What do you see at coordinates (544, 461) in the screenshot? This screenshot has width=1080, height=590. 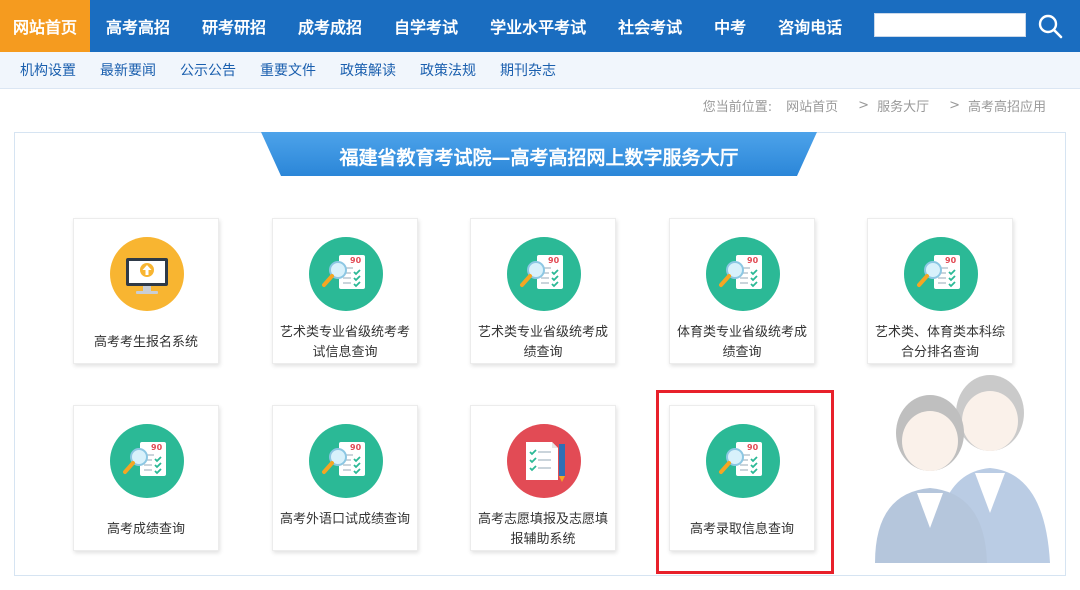 I see `form-pencil-icon` at bounding box center [544, 461].